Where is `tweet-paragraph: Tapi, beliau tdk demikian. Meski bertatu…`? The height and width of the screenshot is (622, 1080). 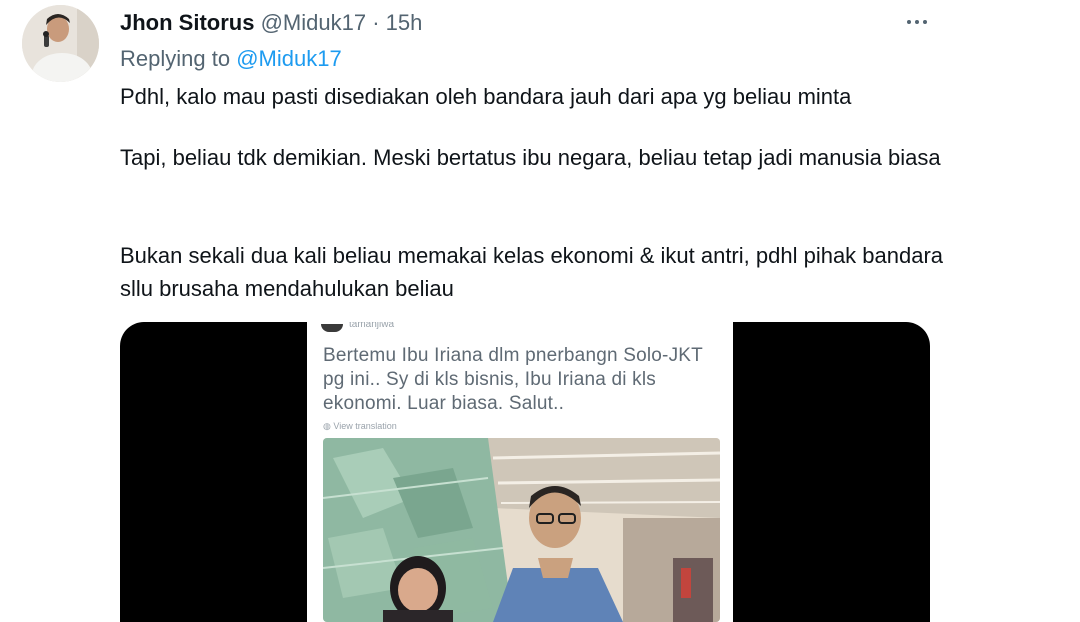
tweet-paragraph: Tapi, beliau tdk demikian. Meski bertatu… is located at coordinates (530, 157).